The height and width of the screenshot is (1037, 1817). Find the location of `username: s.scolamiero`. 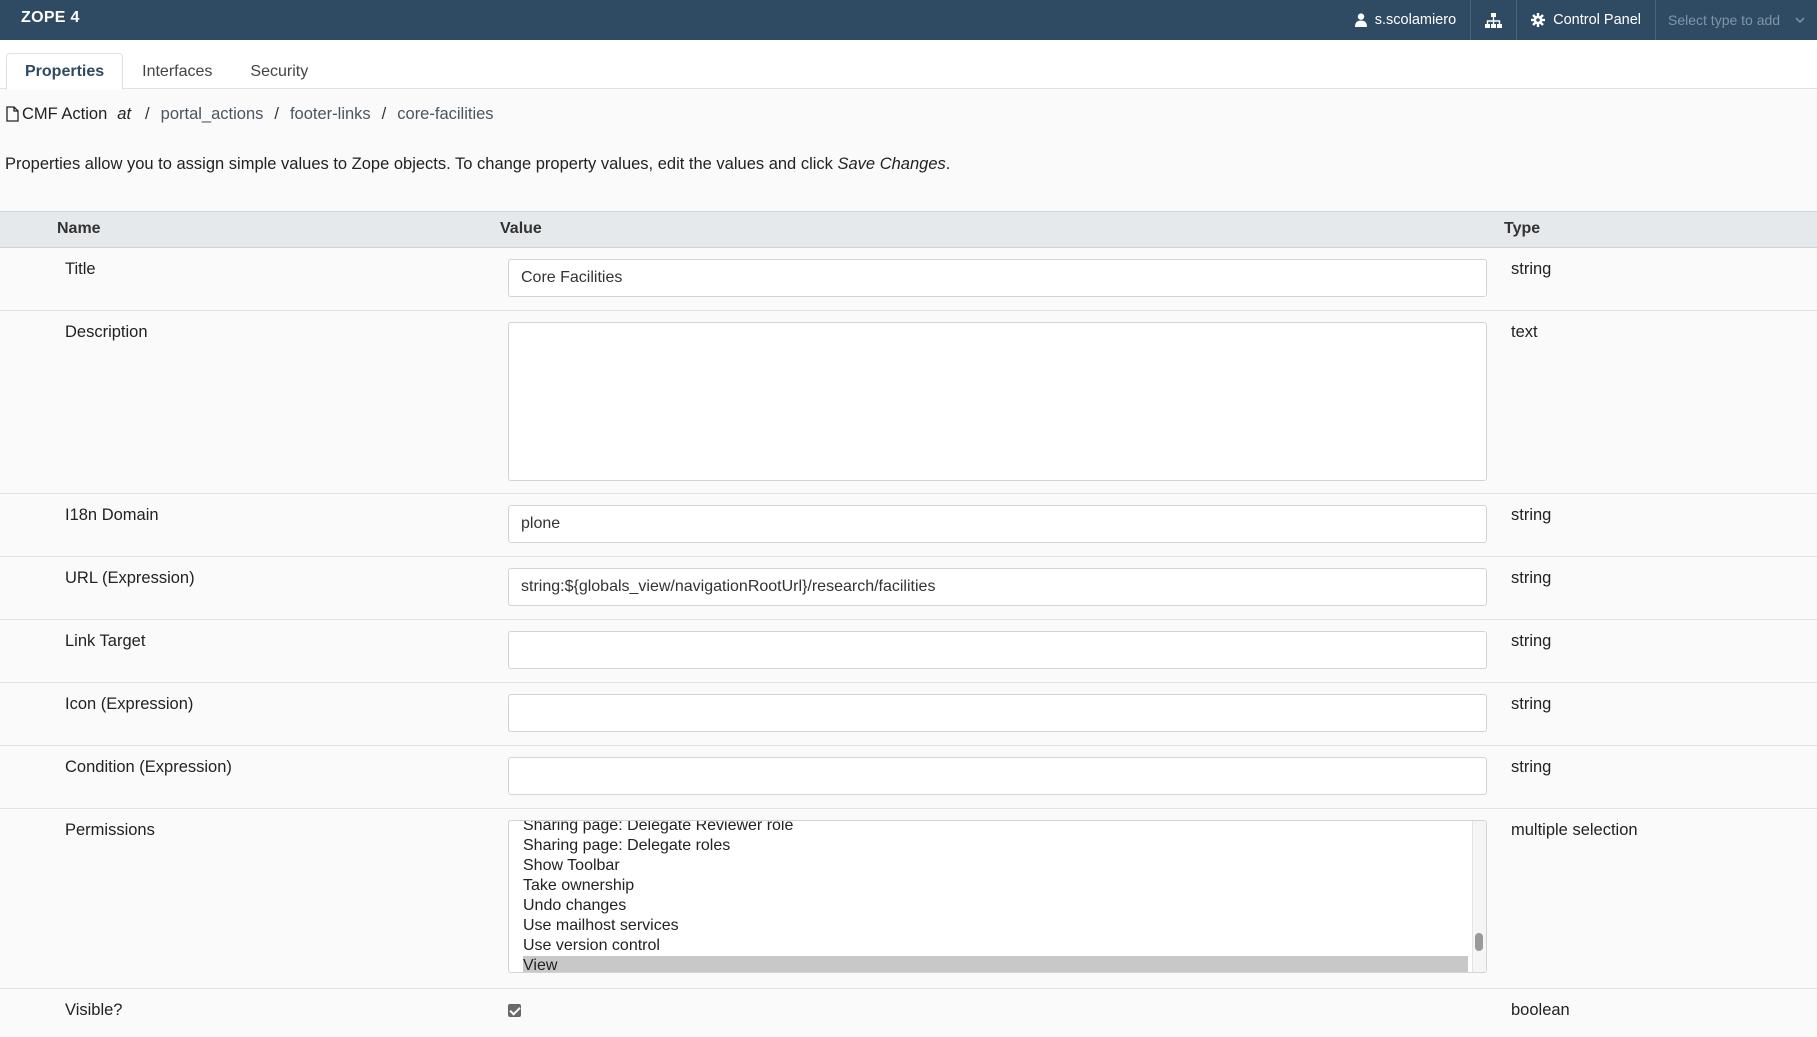

username: s.scolamiero is located at coordinates (1415, 20).